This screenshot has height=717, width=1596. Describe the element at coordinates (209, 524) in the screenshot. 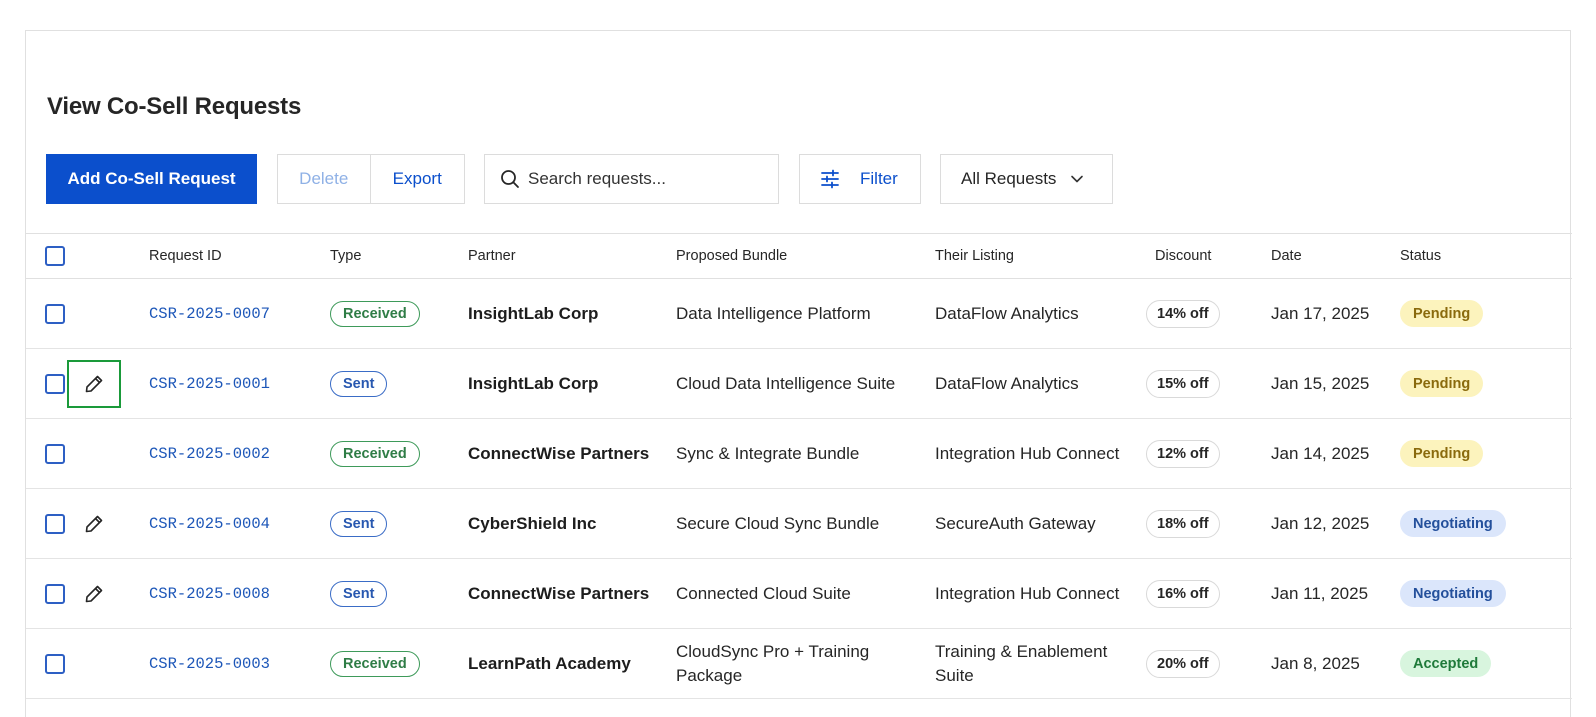

I see `request-id-link: CSR-2025-0004` at that location.